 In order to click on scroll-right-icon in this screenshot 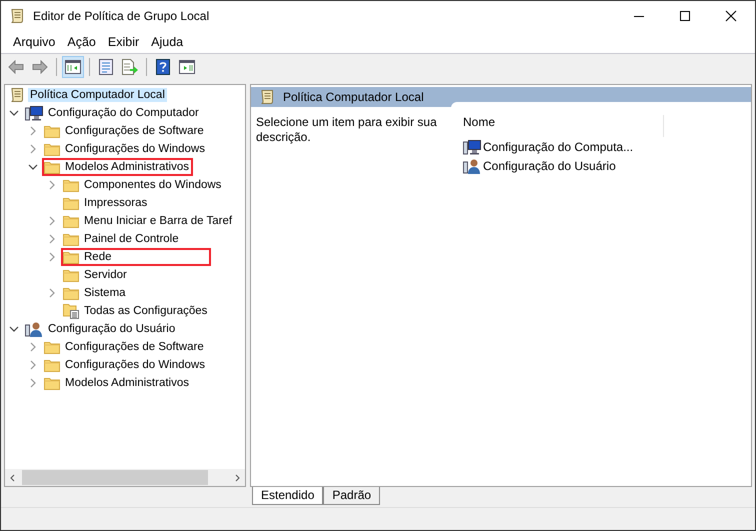, I will do `click(237, 478)`.